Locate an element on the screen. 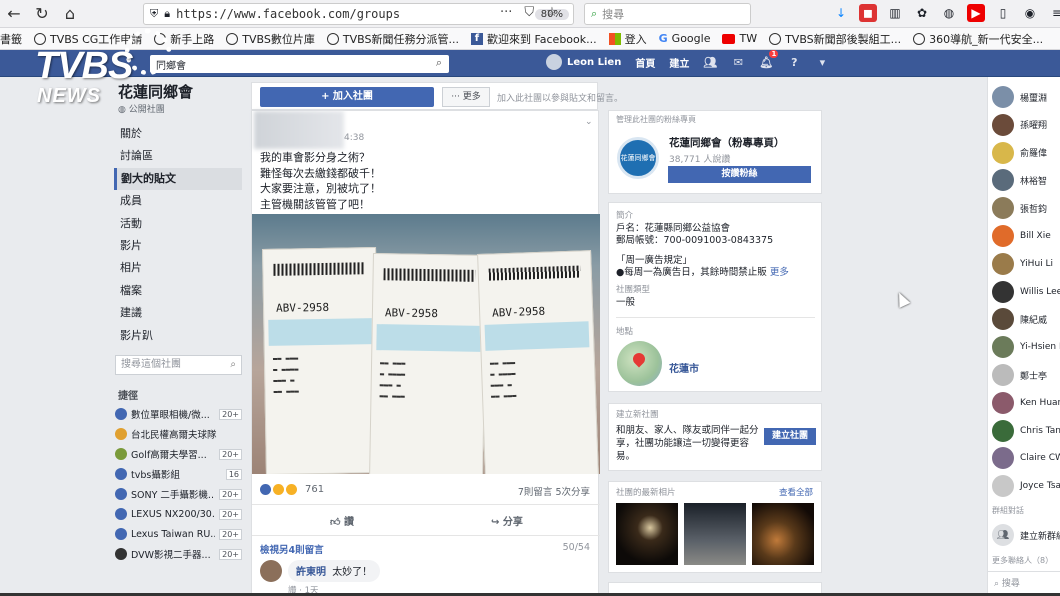 Image resolution: width=1060 pixels, height=596 pixels. chat-contact: 楊璽淵 is located at coordinates (1019, 97).